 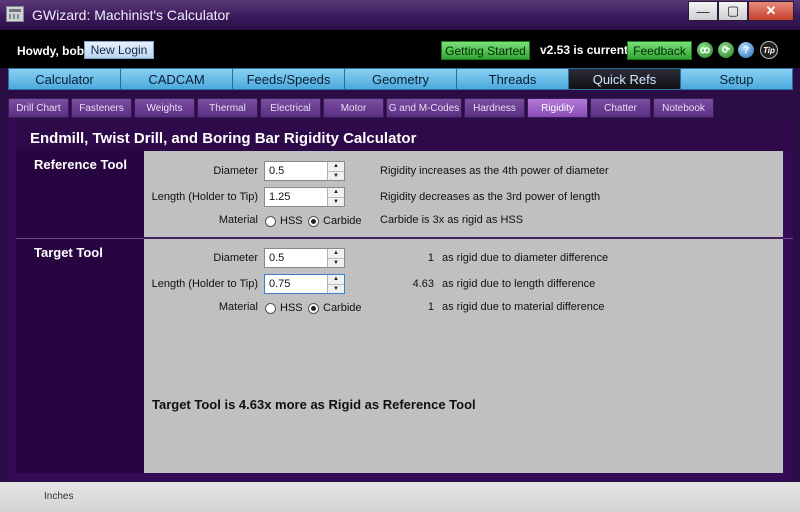 What do you see at coordinates (270, 308) in the screenshot?
I see `target-hss-radio` at bounding box center [270, 308].